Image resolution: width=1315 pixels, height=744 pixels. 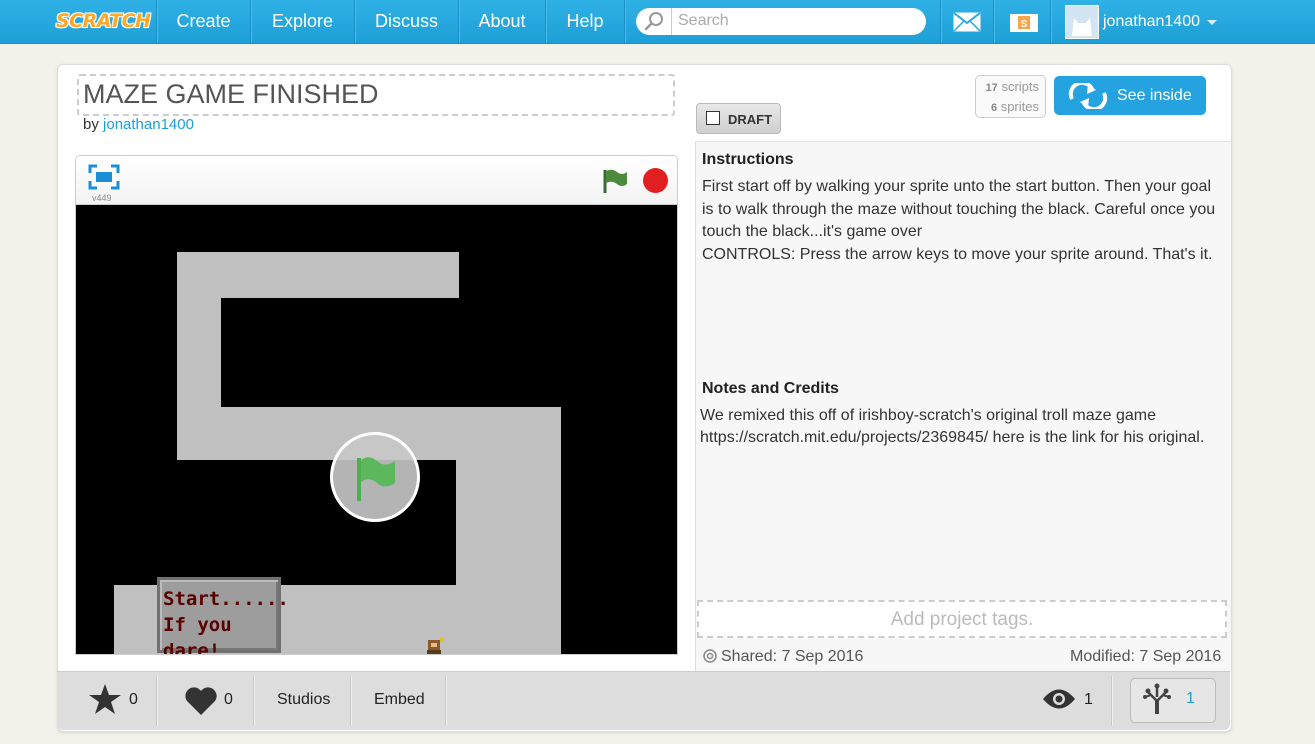 What do you see at coordinates (104, 177) in the screenshot?
I see `fullscreen-icon` at bounding box center [104, 177].